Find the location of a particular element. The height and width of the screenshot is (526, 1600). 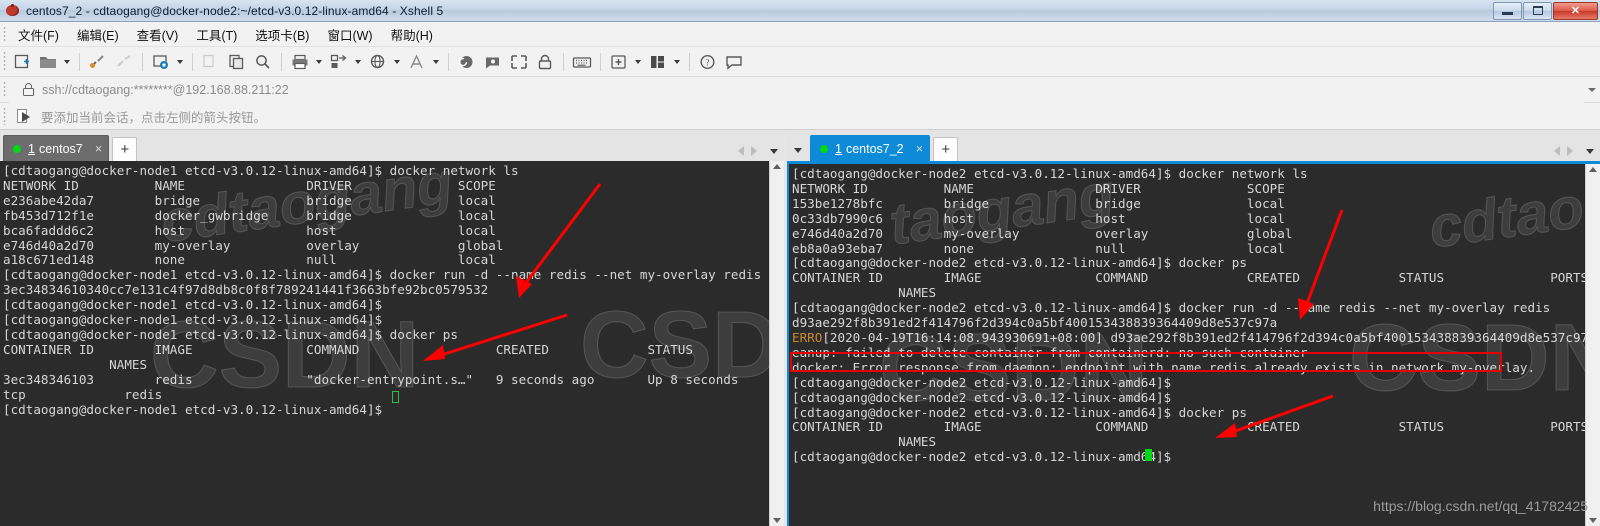

font-icon is located at coordinates (417, 62).